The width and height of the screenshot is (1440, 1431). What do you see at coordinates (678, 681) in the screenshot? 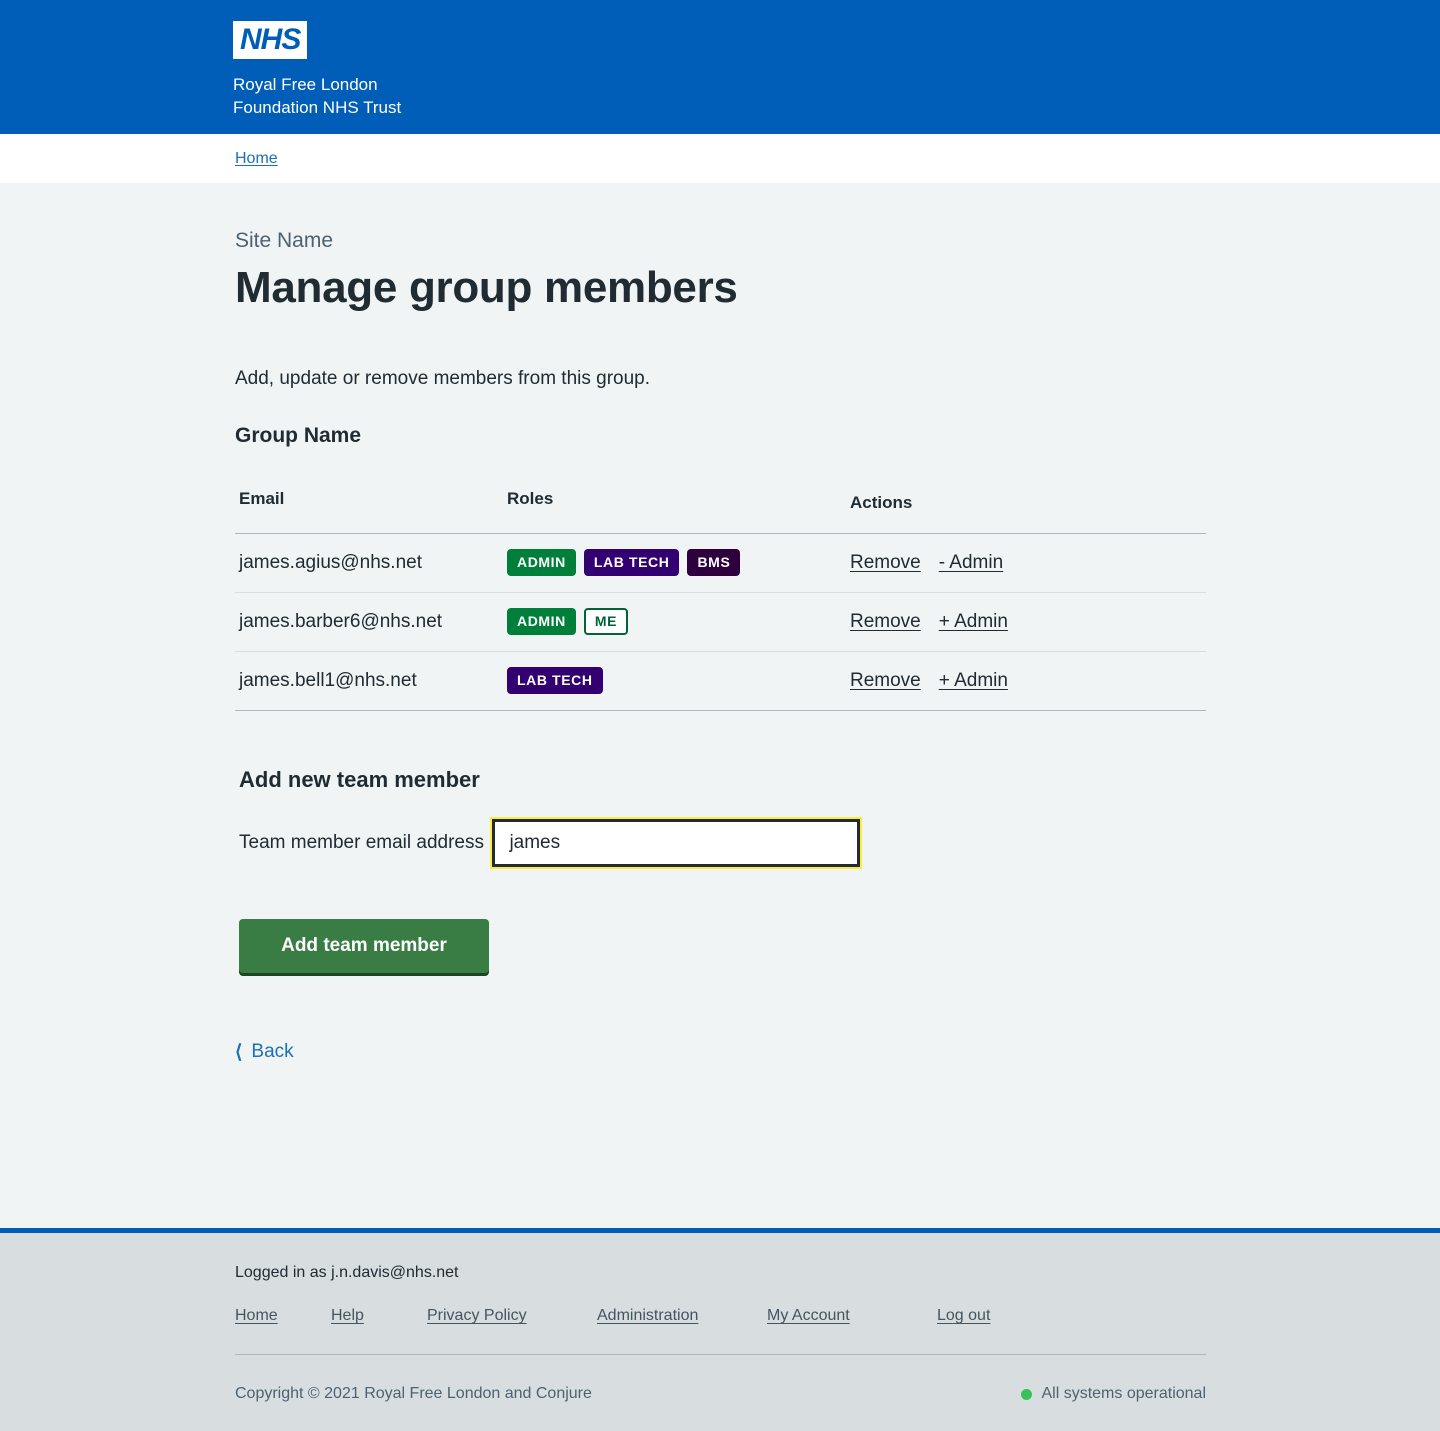
I see `member-roles-cell: LAB TECH` at bounding box center [678, 681].